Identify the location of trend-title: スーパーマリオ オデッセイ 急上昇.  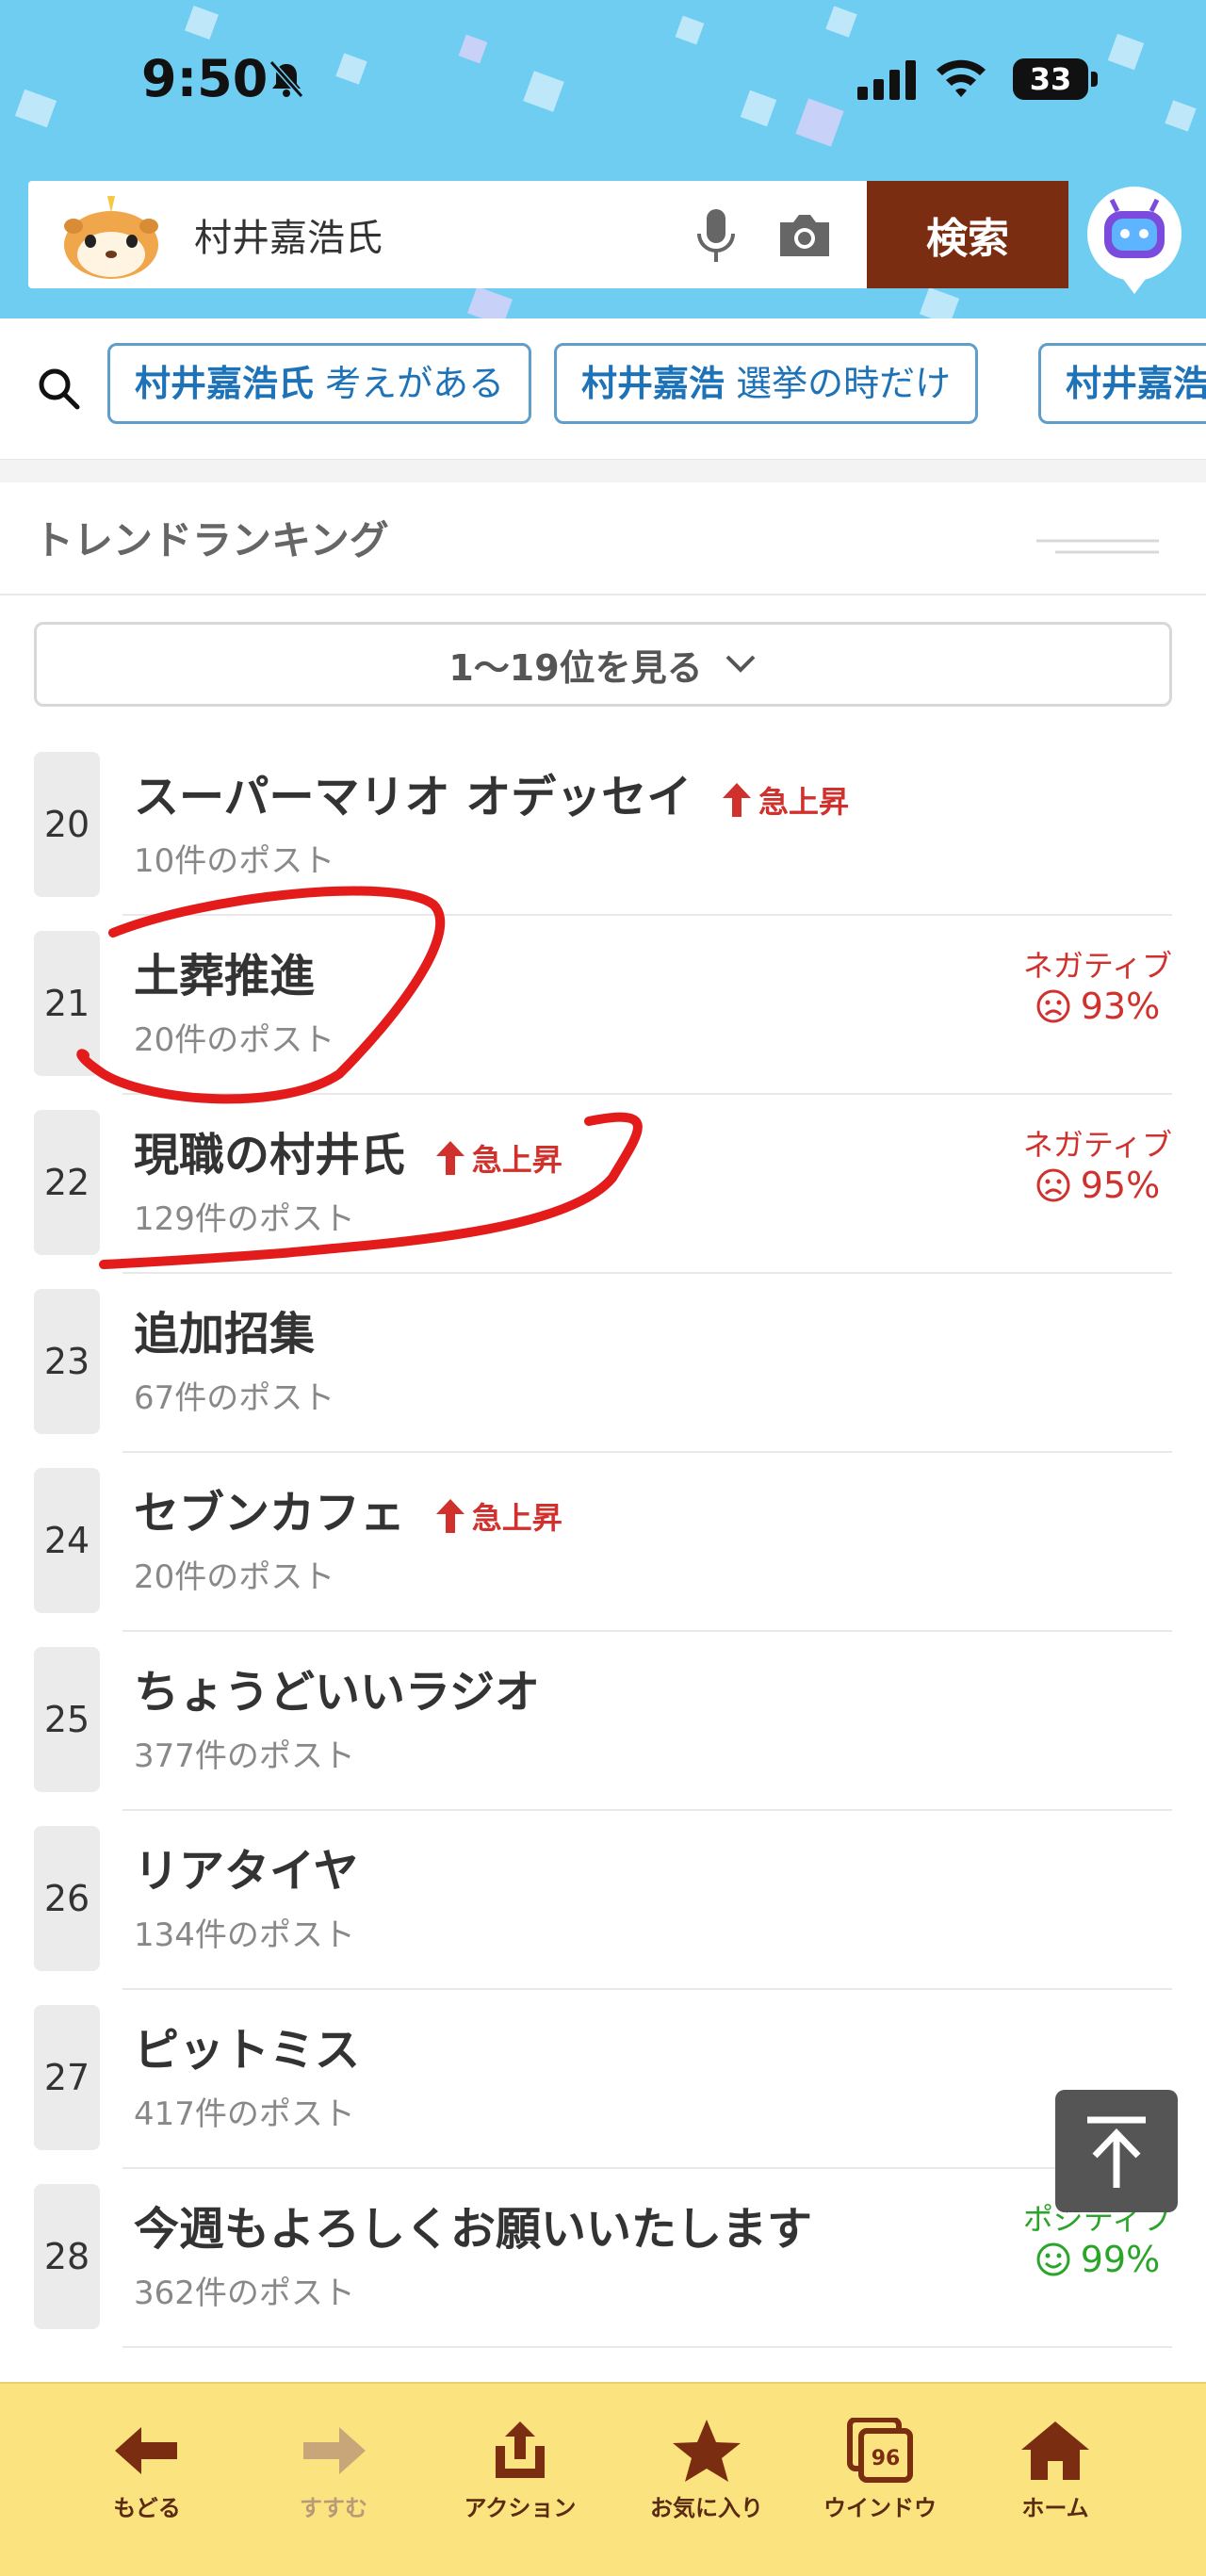
(491, 792).